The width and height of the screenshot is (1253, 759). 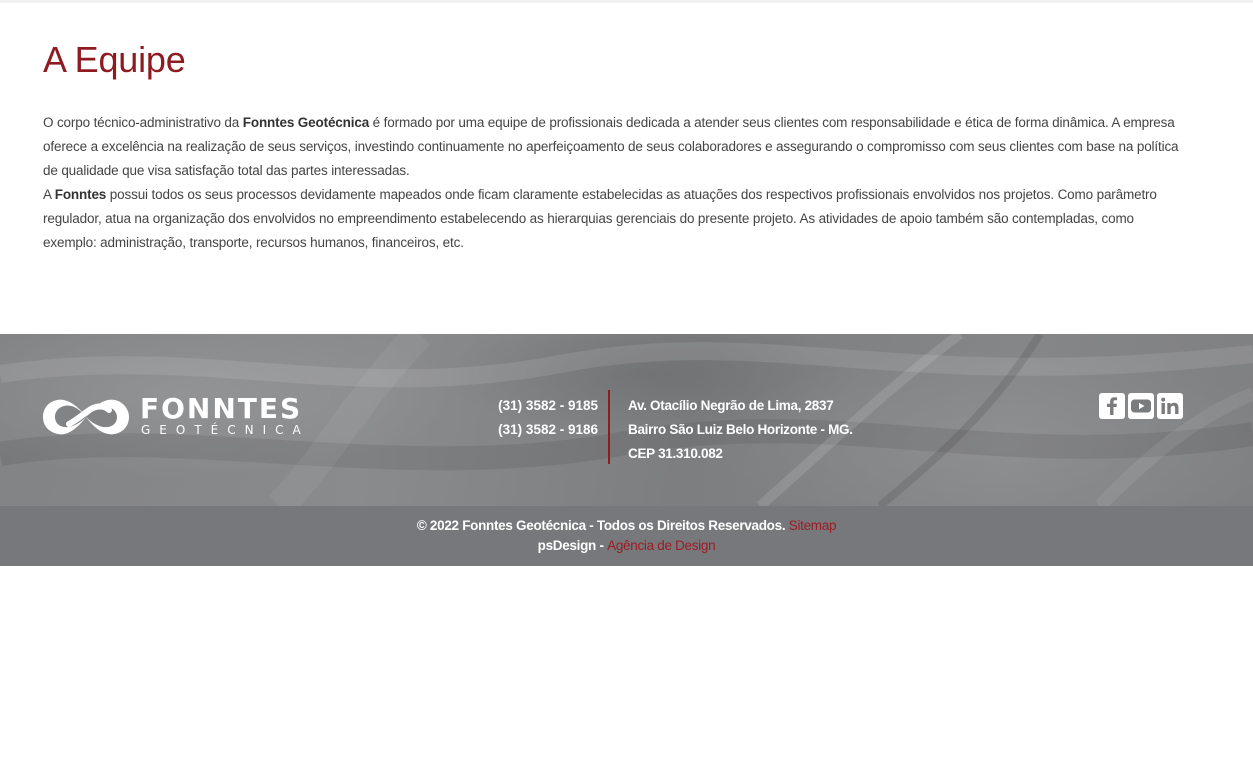 What do you see at coordinates (221, 408) in the screenshot?
I see `logo-wordmark: FONNTES` at bounding box center [221, 408].